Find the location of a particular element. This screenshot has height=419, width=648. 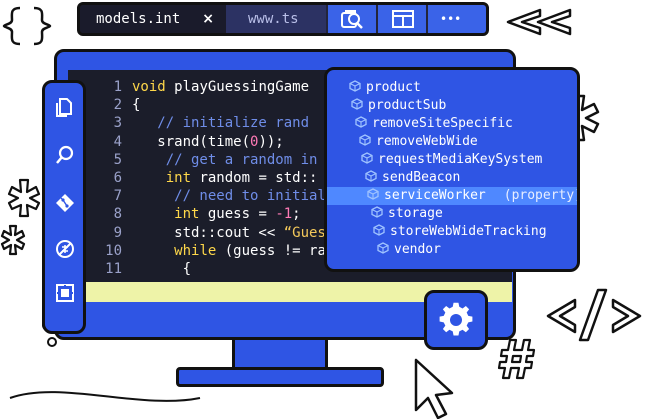

line-number: 7 is located at coordinates (117, 196).